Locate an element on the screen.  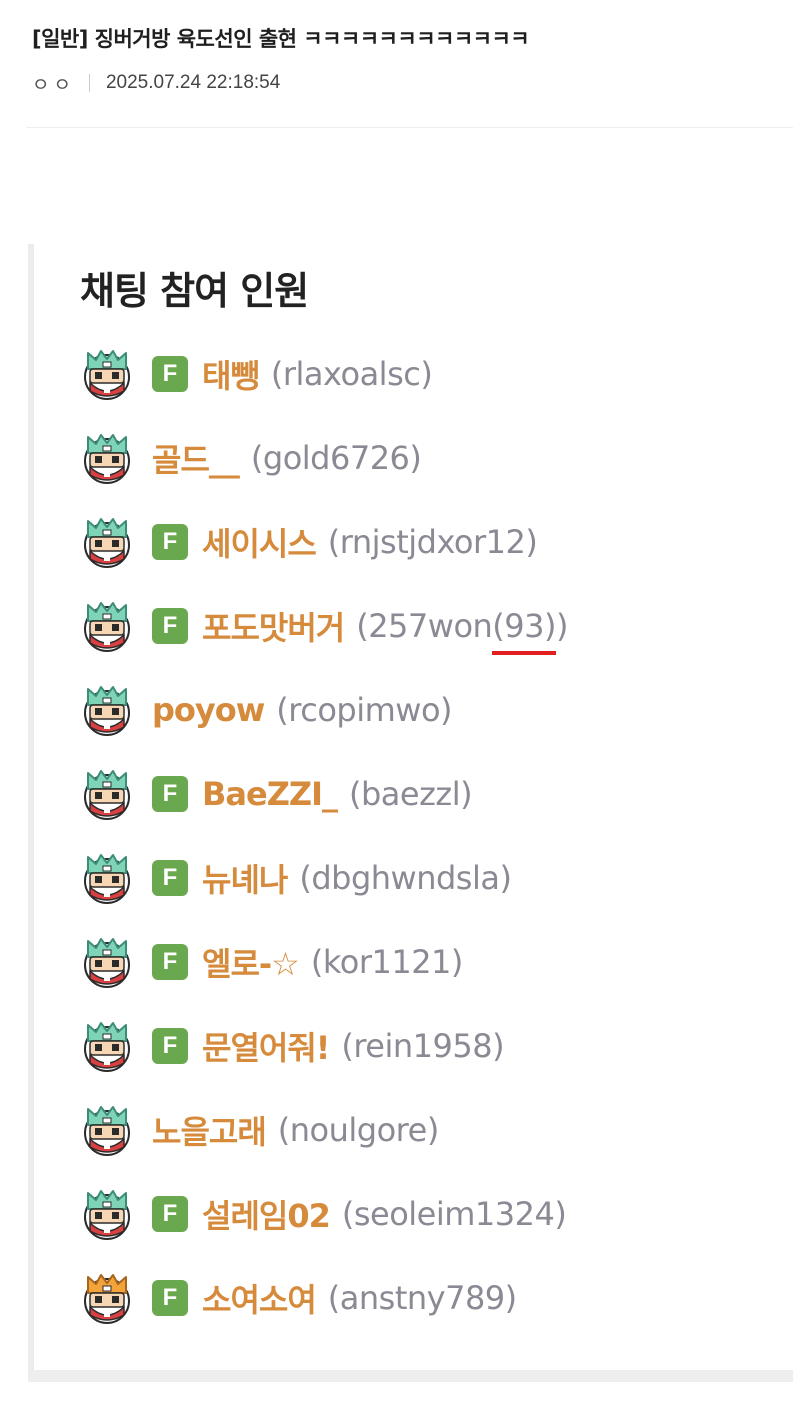
member-nickname: 문열어줘! is located at coordinates (266, 1046).